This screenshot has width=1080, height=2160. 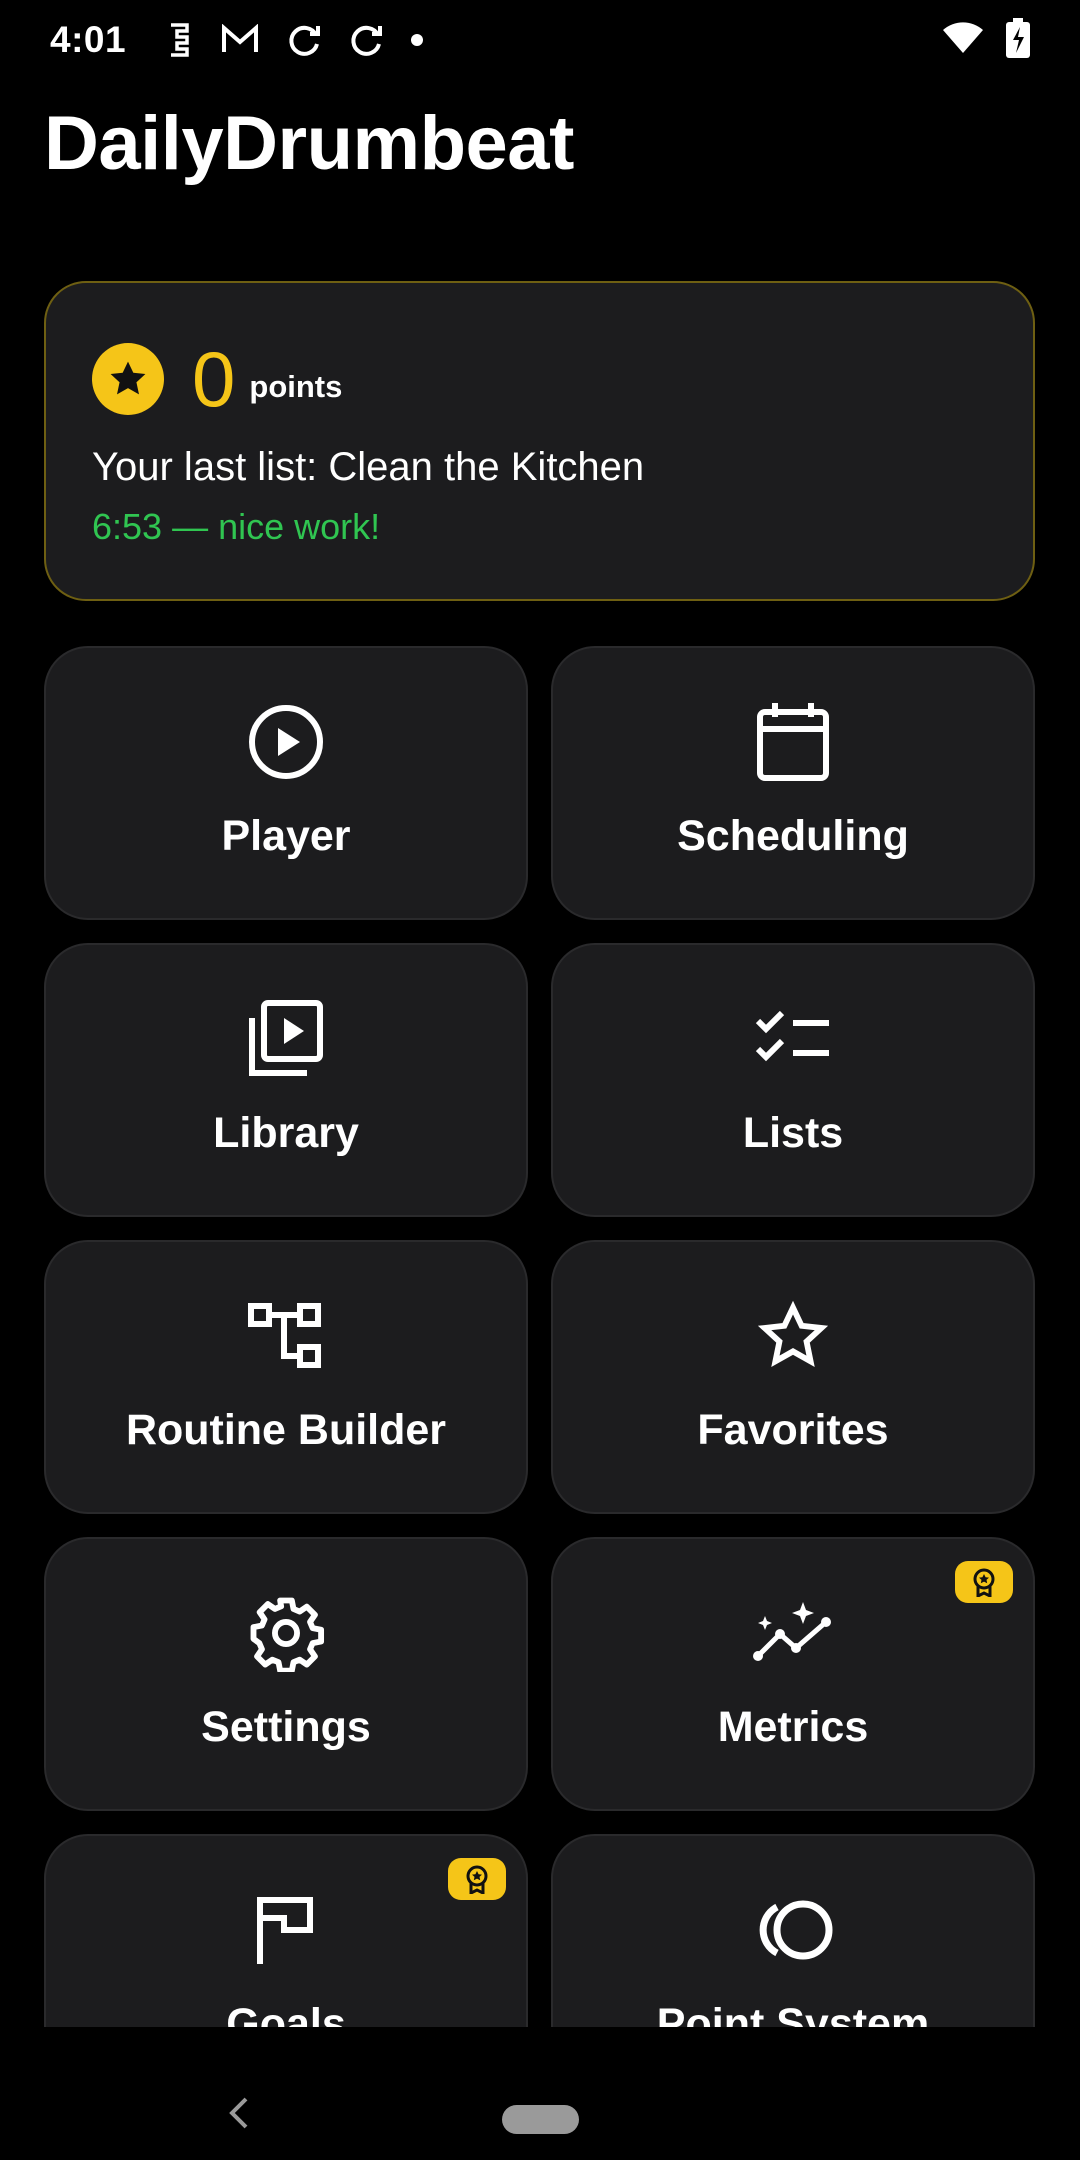 I want to click on points-unit: points, so click(x=296, y=386).